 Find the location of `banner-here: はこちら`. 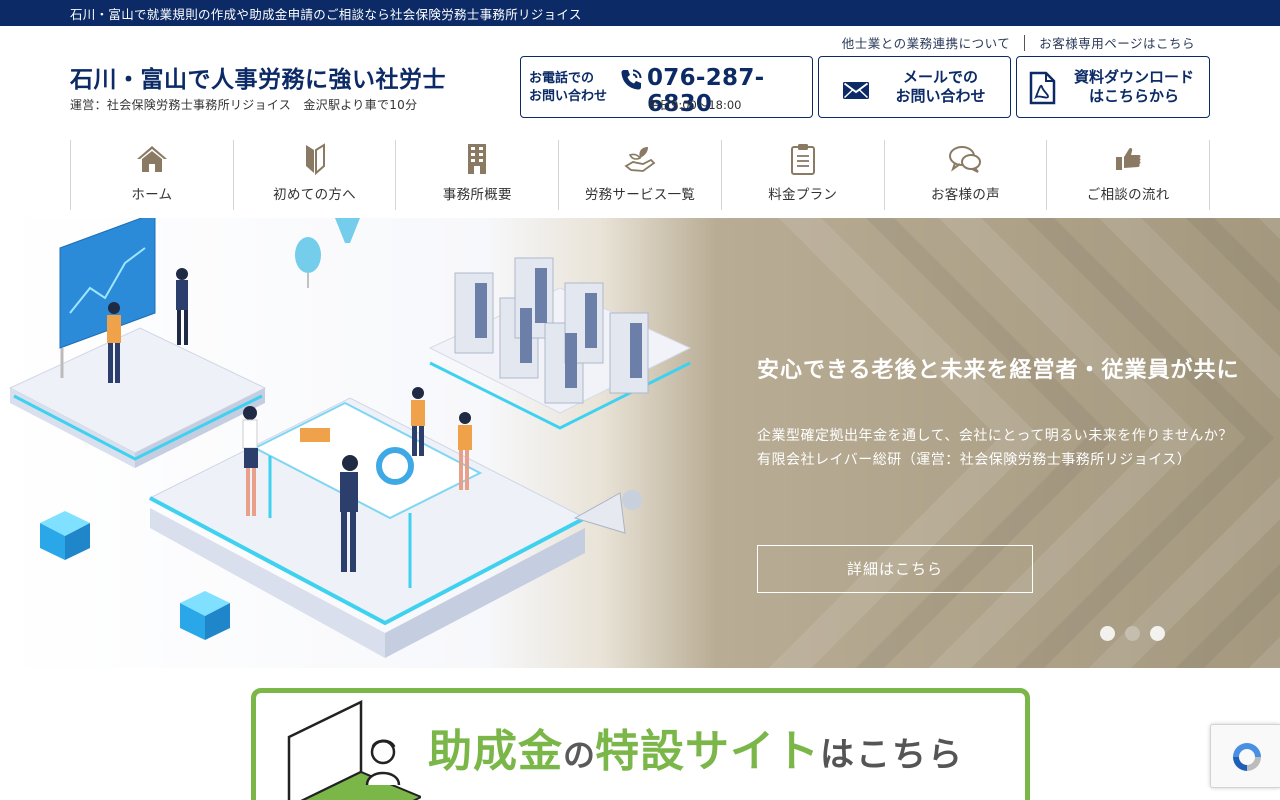

banner-here: はこちら is located at coordinates (892, 755).